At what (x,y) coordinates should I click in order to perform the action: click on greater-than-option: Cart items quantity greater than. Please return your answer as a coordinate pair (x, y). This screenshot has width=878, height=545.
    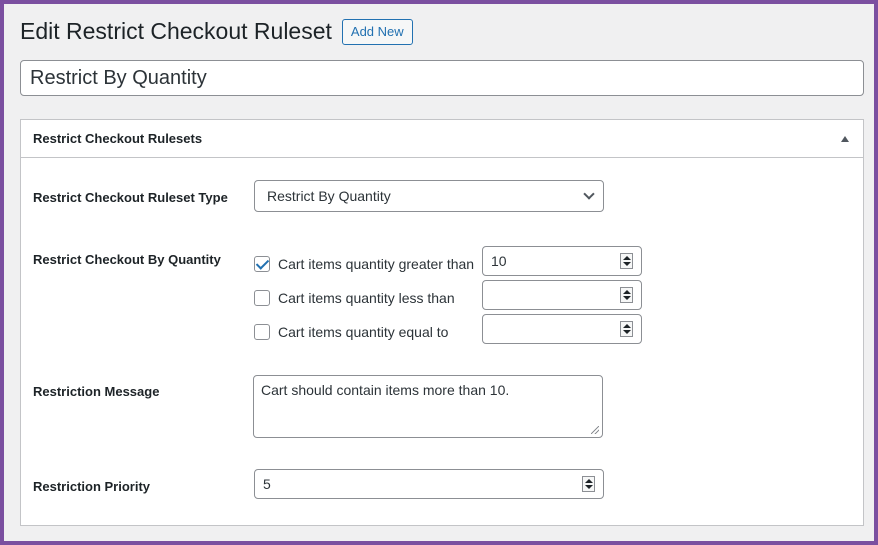
    Looking at the image, I should click on (364, 264).